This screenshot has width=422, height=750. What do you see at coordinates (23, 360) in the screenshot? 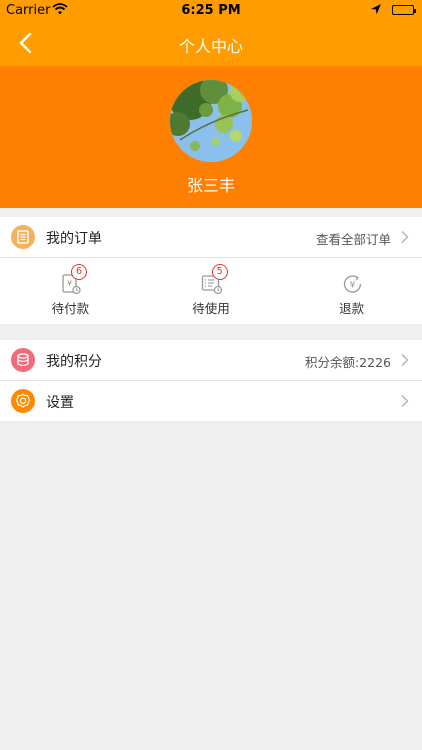
I see `points-database-icon` at bounding box center [23, 360].